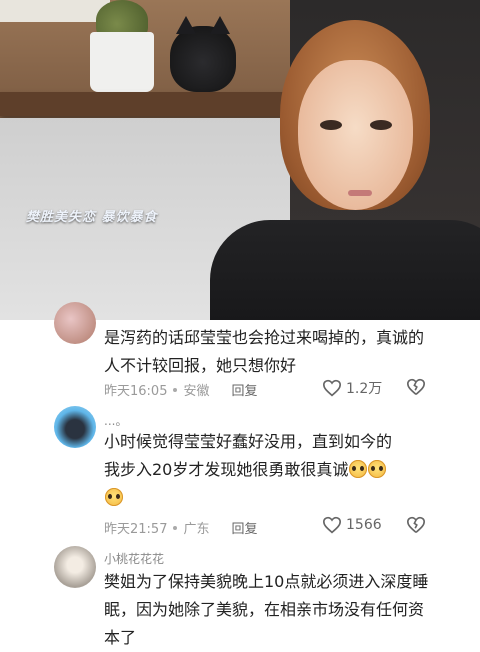  I want to click on left-eye, so click(331, 125).